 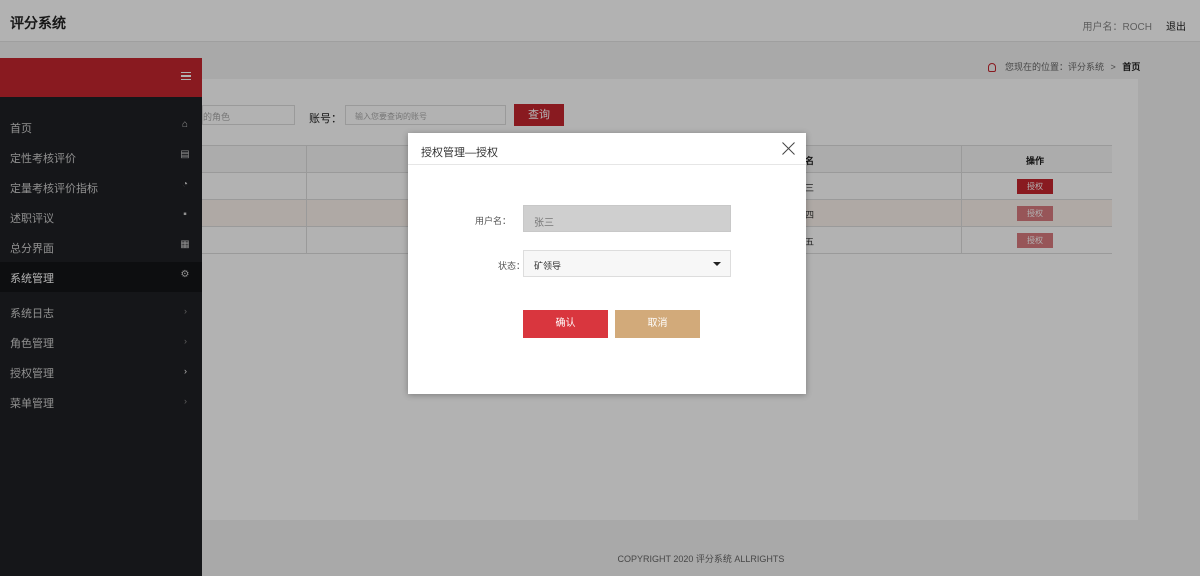 What do you see at coordinates (717, 264) in the screenshot?
I see `chevron-down-icon` at bounding box center [717, 264].